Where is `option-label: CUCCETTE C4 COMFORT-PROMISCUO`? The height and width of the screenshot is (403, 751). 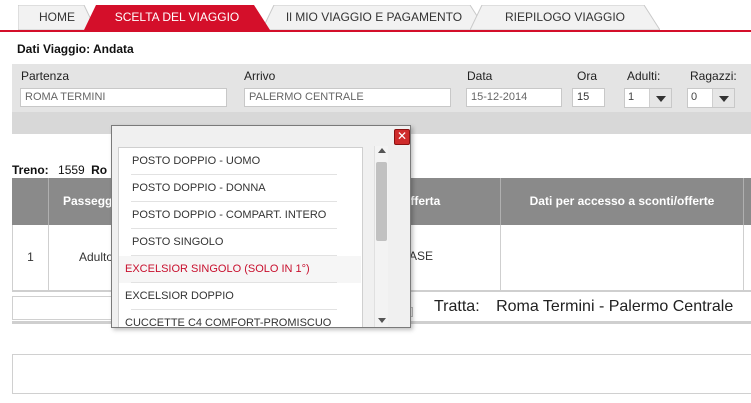 option-label: CUCCETTE C4 COMFORT-PROMISCUO is located at coordinates (228, 322).